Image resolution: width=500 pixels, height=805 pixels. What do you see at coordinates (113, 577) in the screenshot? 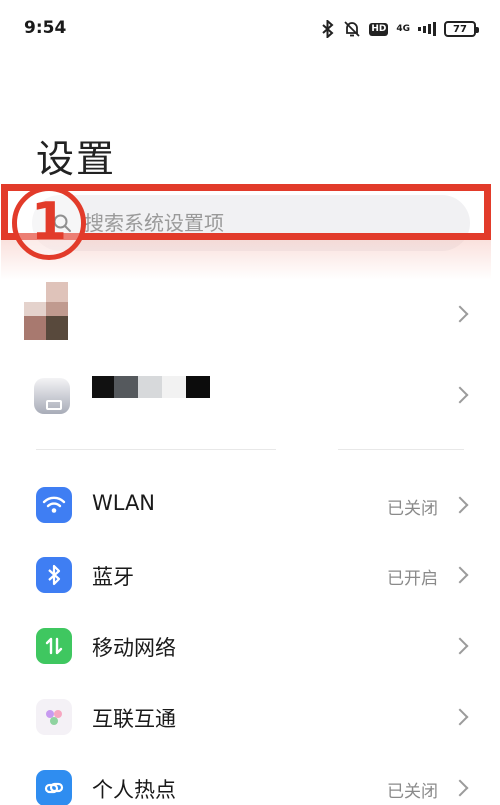
I see `settings-item-label: 蓝牙` at bounding box center [113, 577].